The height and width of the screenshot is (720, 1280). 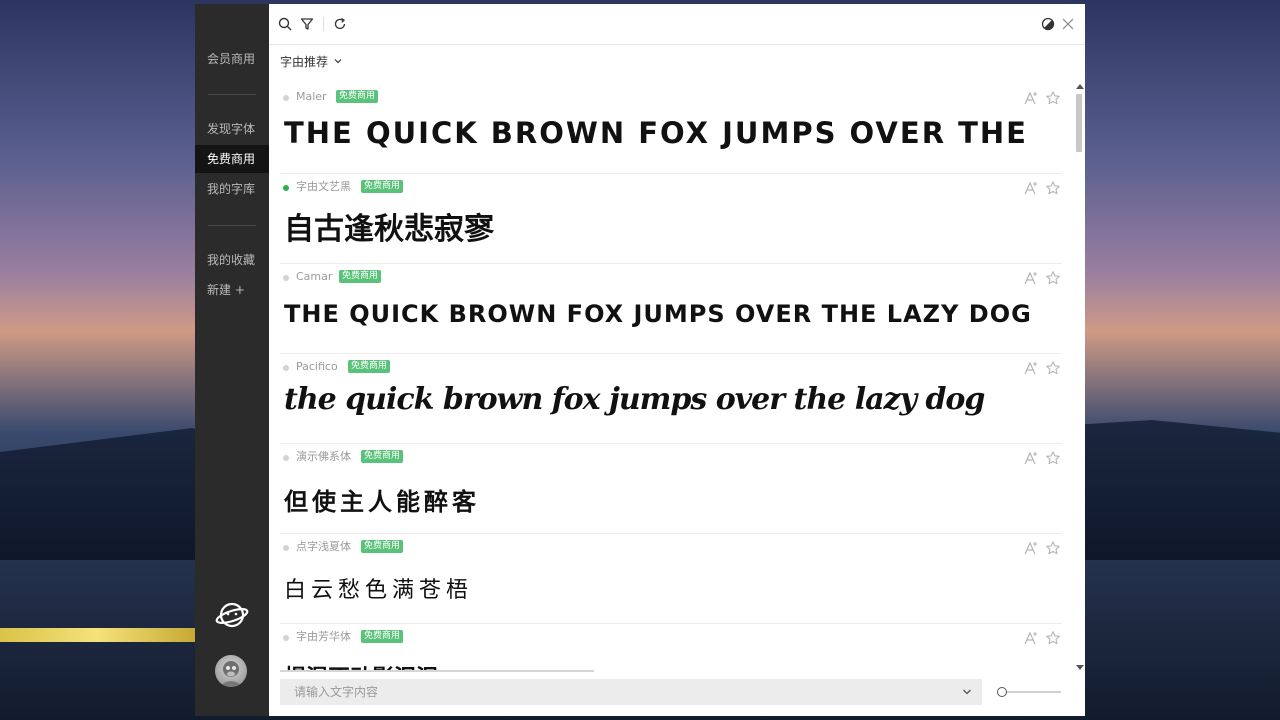 What do you see at coordinates (389, 229) in the screenshot?
I see `font-sample: 自古逢秋悲寂寥` at bounding box center [389, 229].